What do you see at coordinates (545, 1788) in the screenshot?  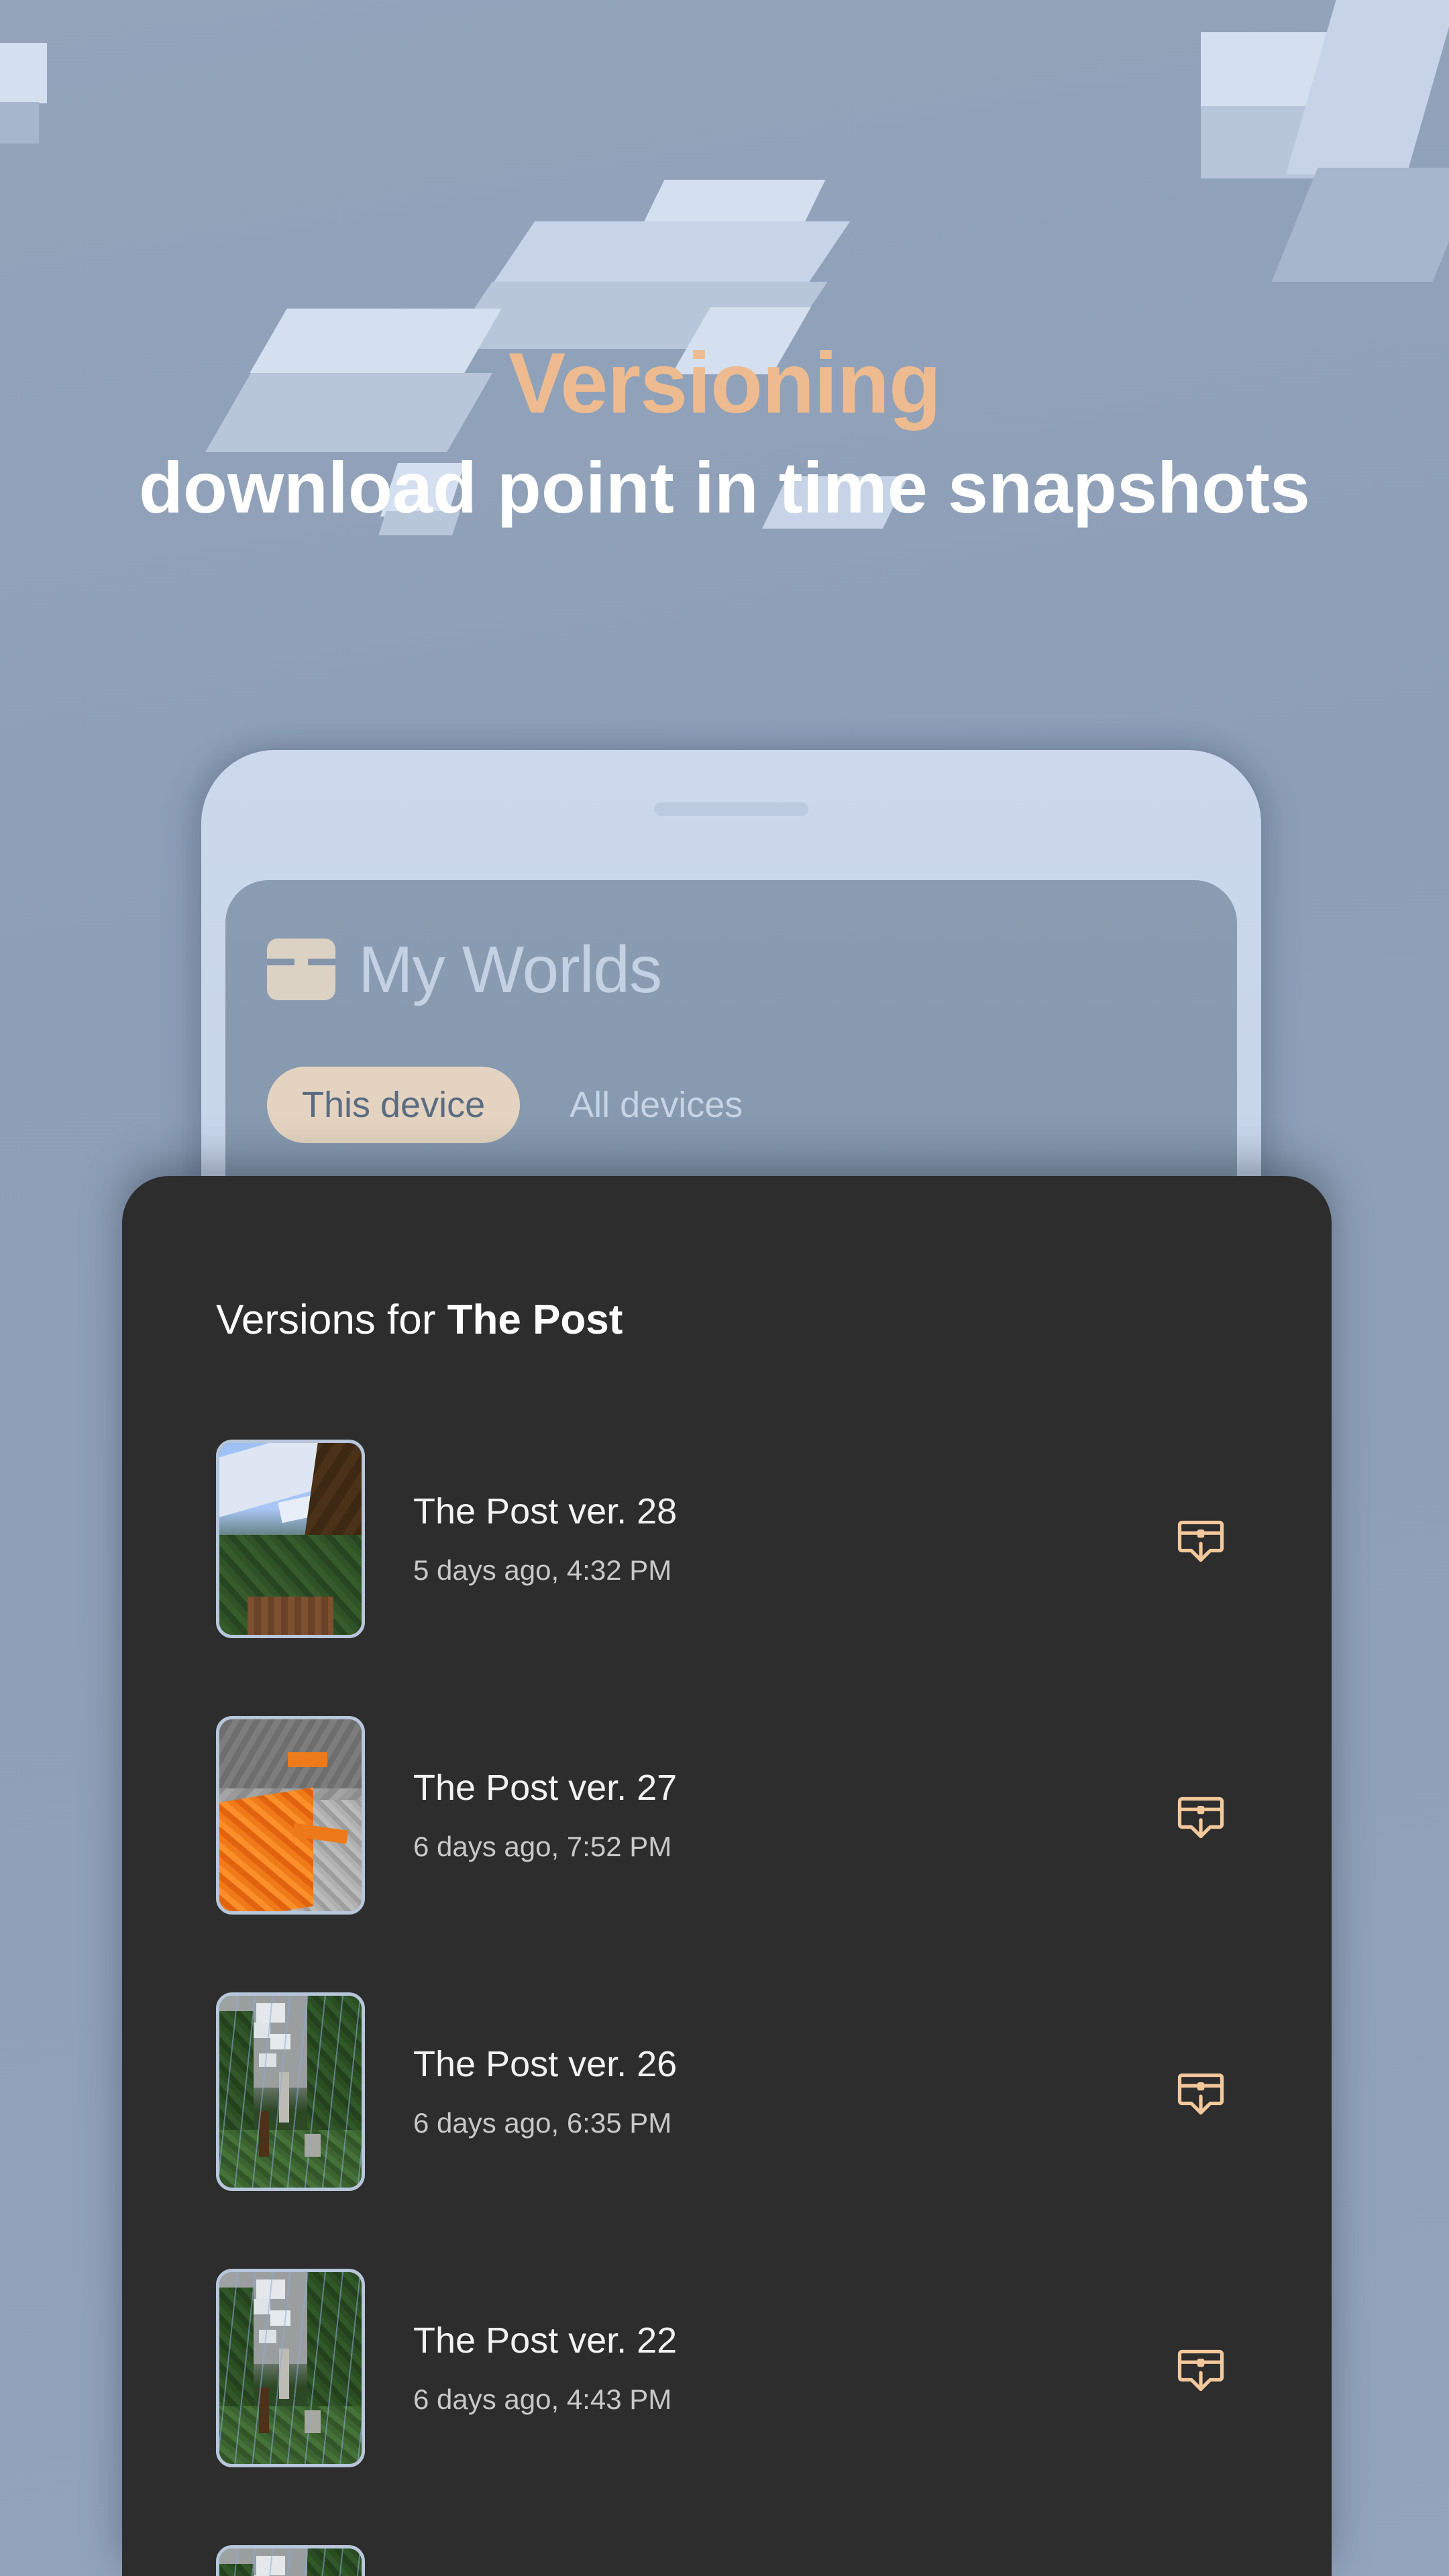 I see `version-name: The Post ver. 27` at bounding box center [545, 1788].